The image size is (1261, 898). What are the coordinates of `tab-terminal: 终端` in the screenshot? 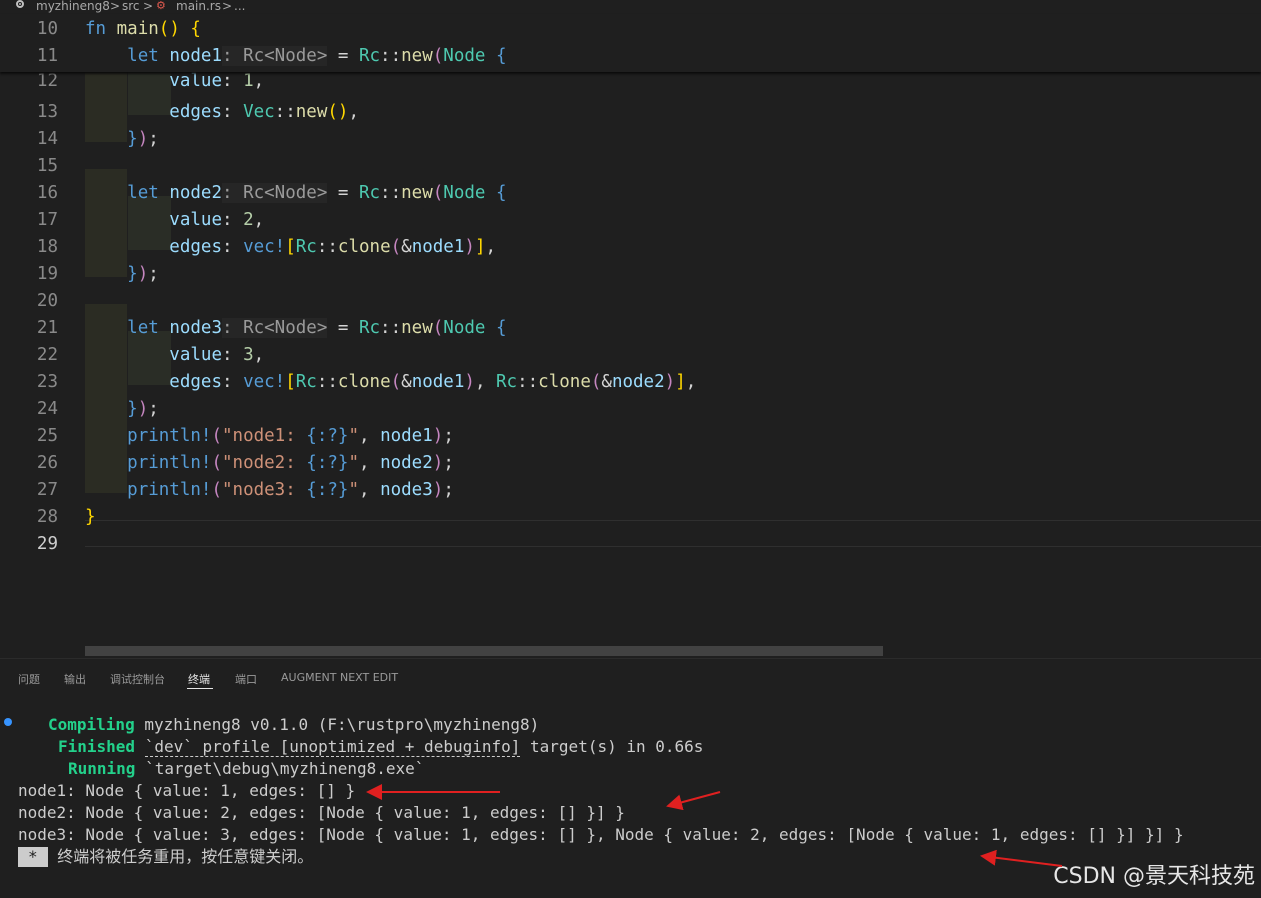 It's located at (199, 679).